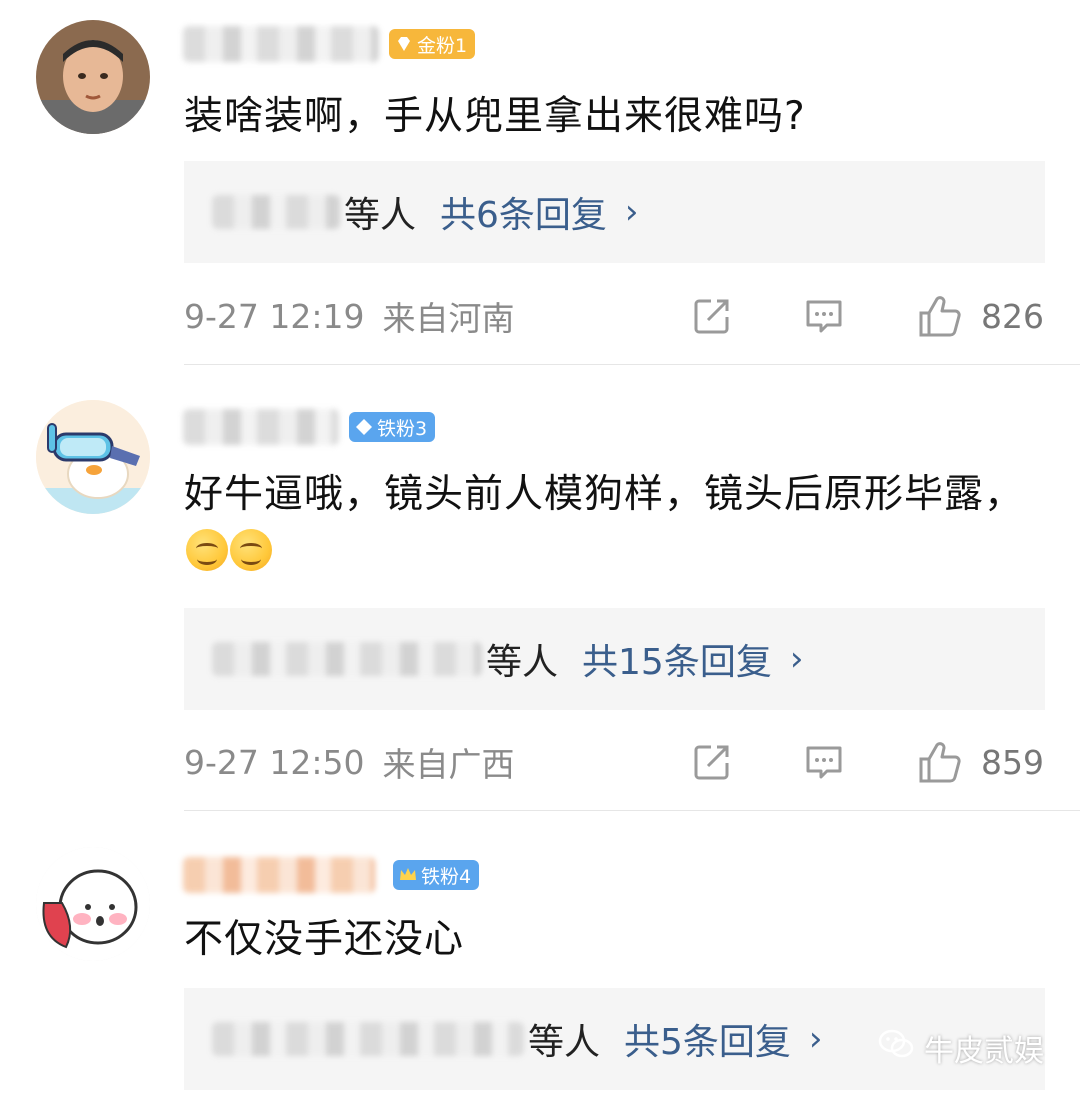  Describe the element at coordinates (896, 1048) in the screenshot. I see `wechat-icon` at that location.